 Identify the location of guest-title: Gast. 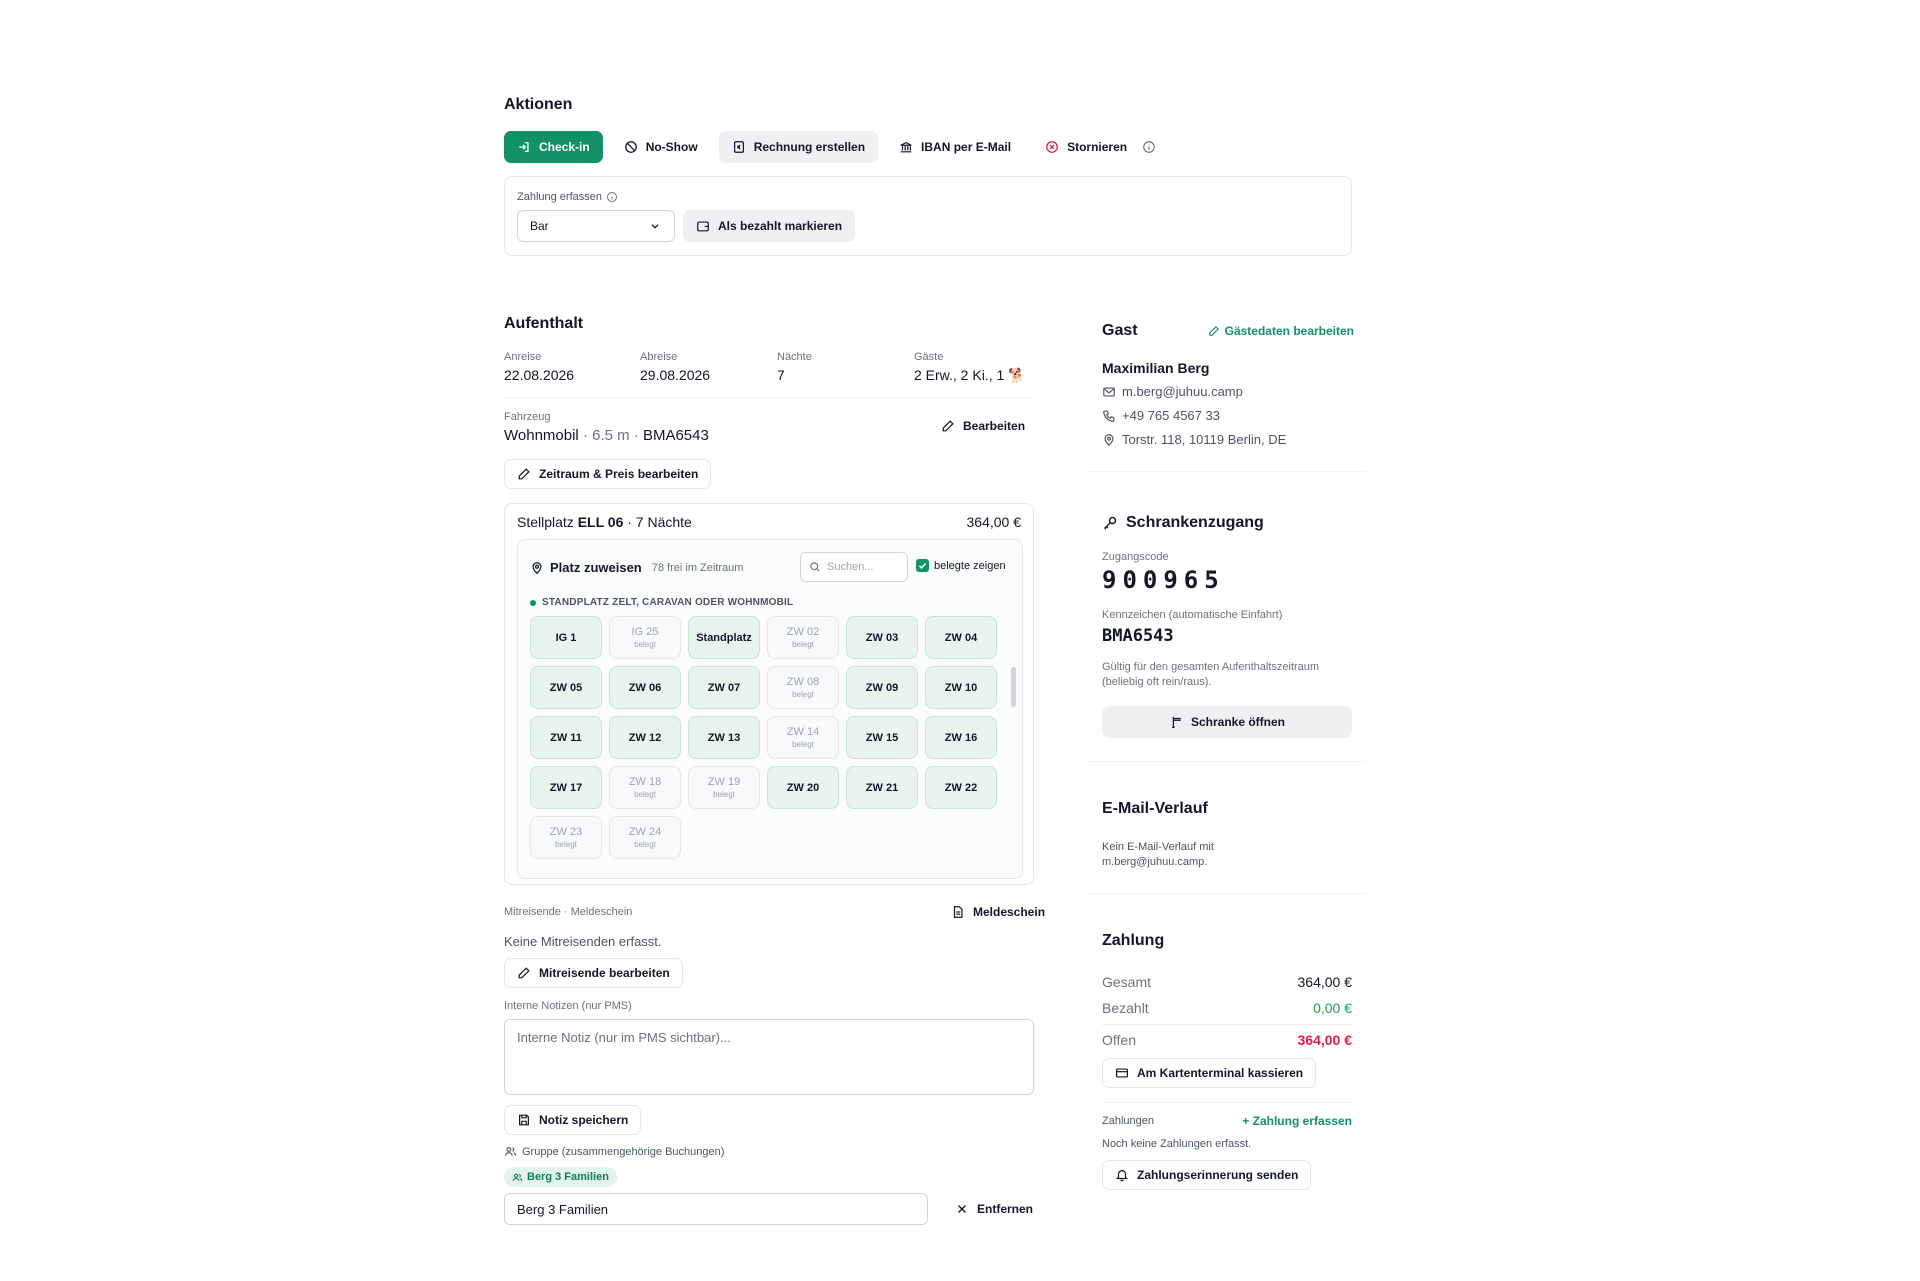
(1120, 330).